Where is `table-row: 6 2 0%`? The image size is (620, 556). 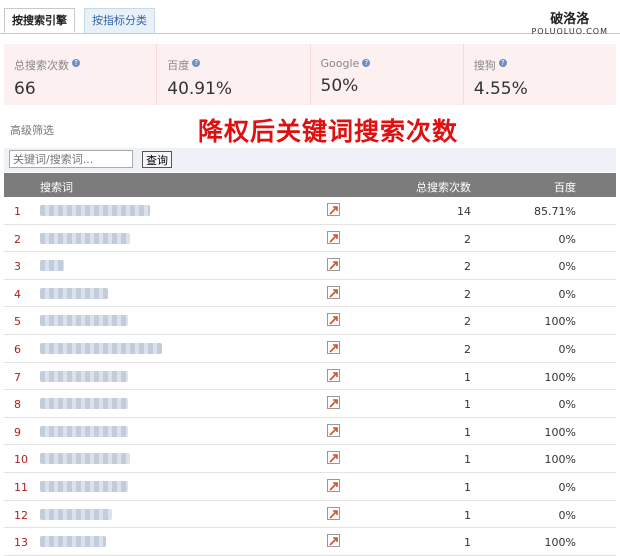
table-row: 6 2 0% is located at coordinates (310, 349).